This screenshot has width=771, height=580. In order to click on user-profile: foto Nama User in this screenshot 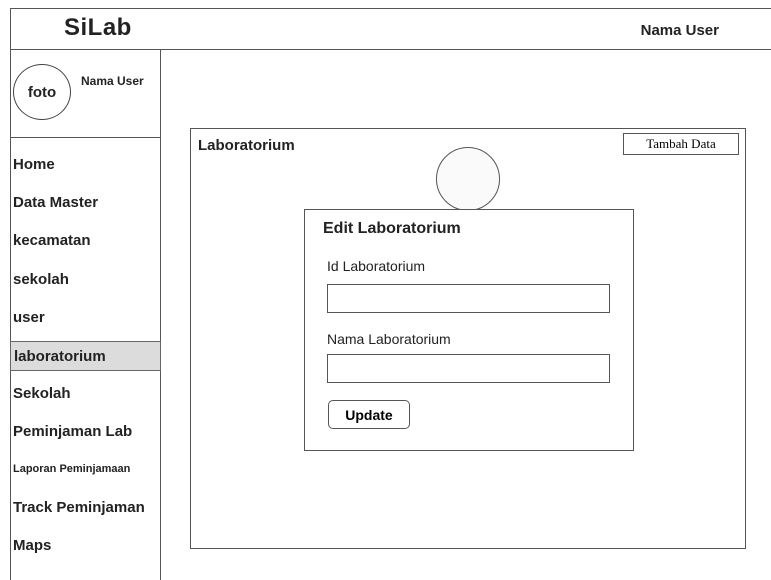, I will do `click(85, 94)`.